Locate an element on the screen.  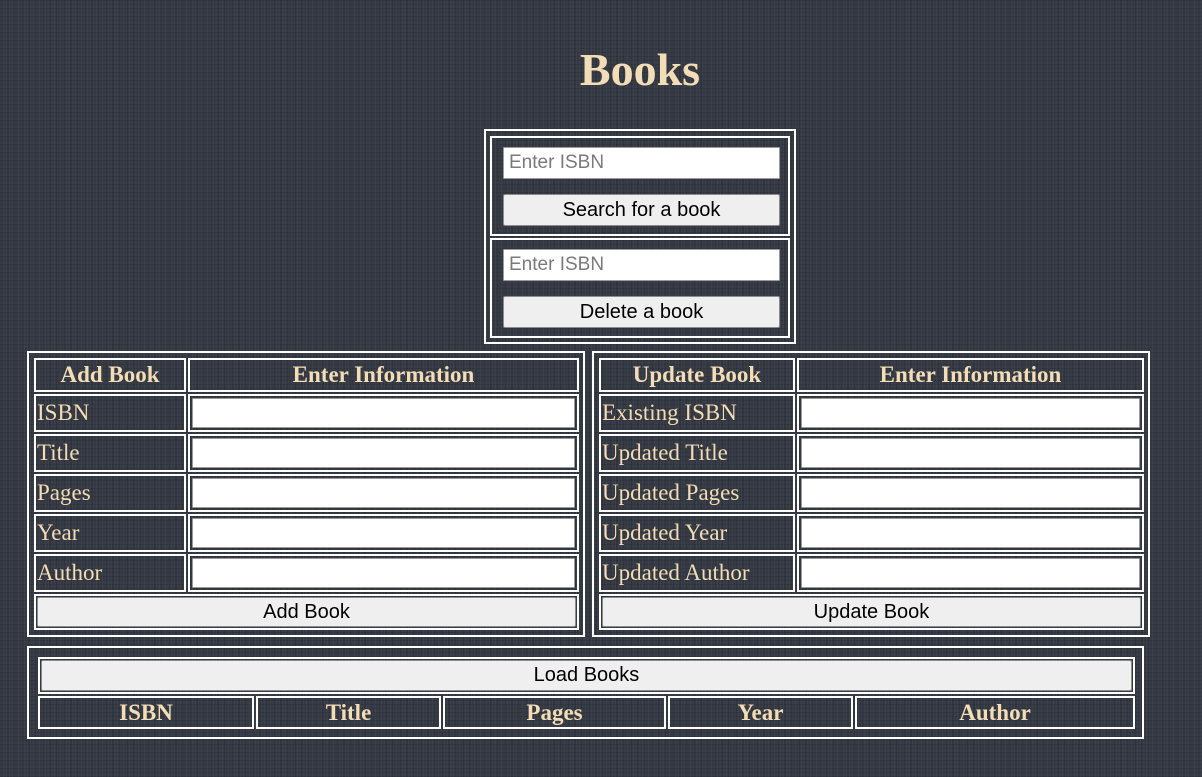
add-label-title: Title is located at coordinates (110, 453).